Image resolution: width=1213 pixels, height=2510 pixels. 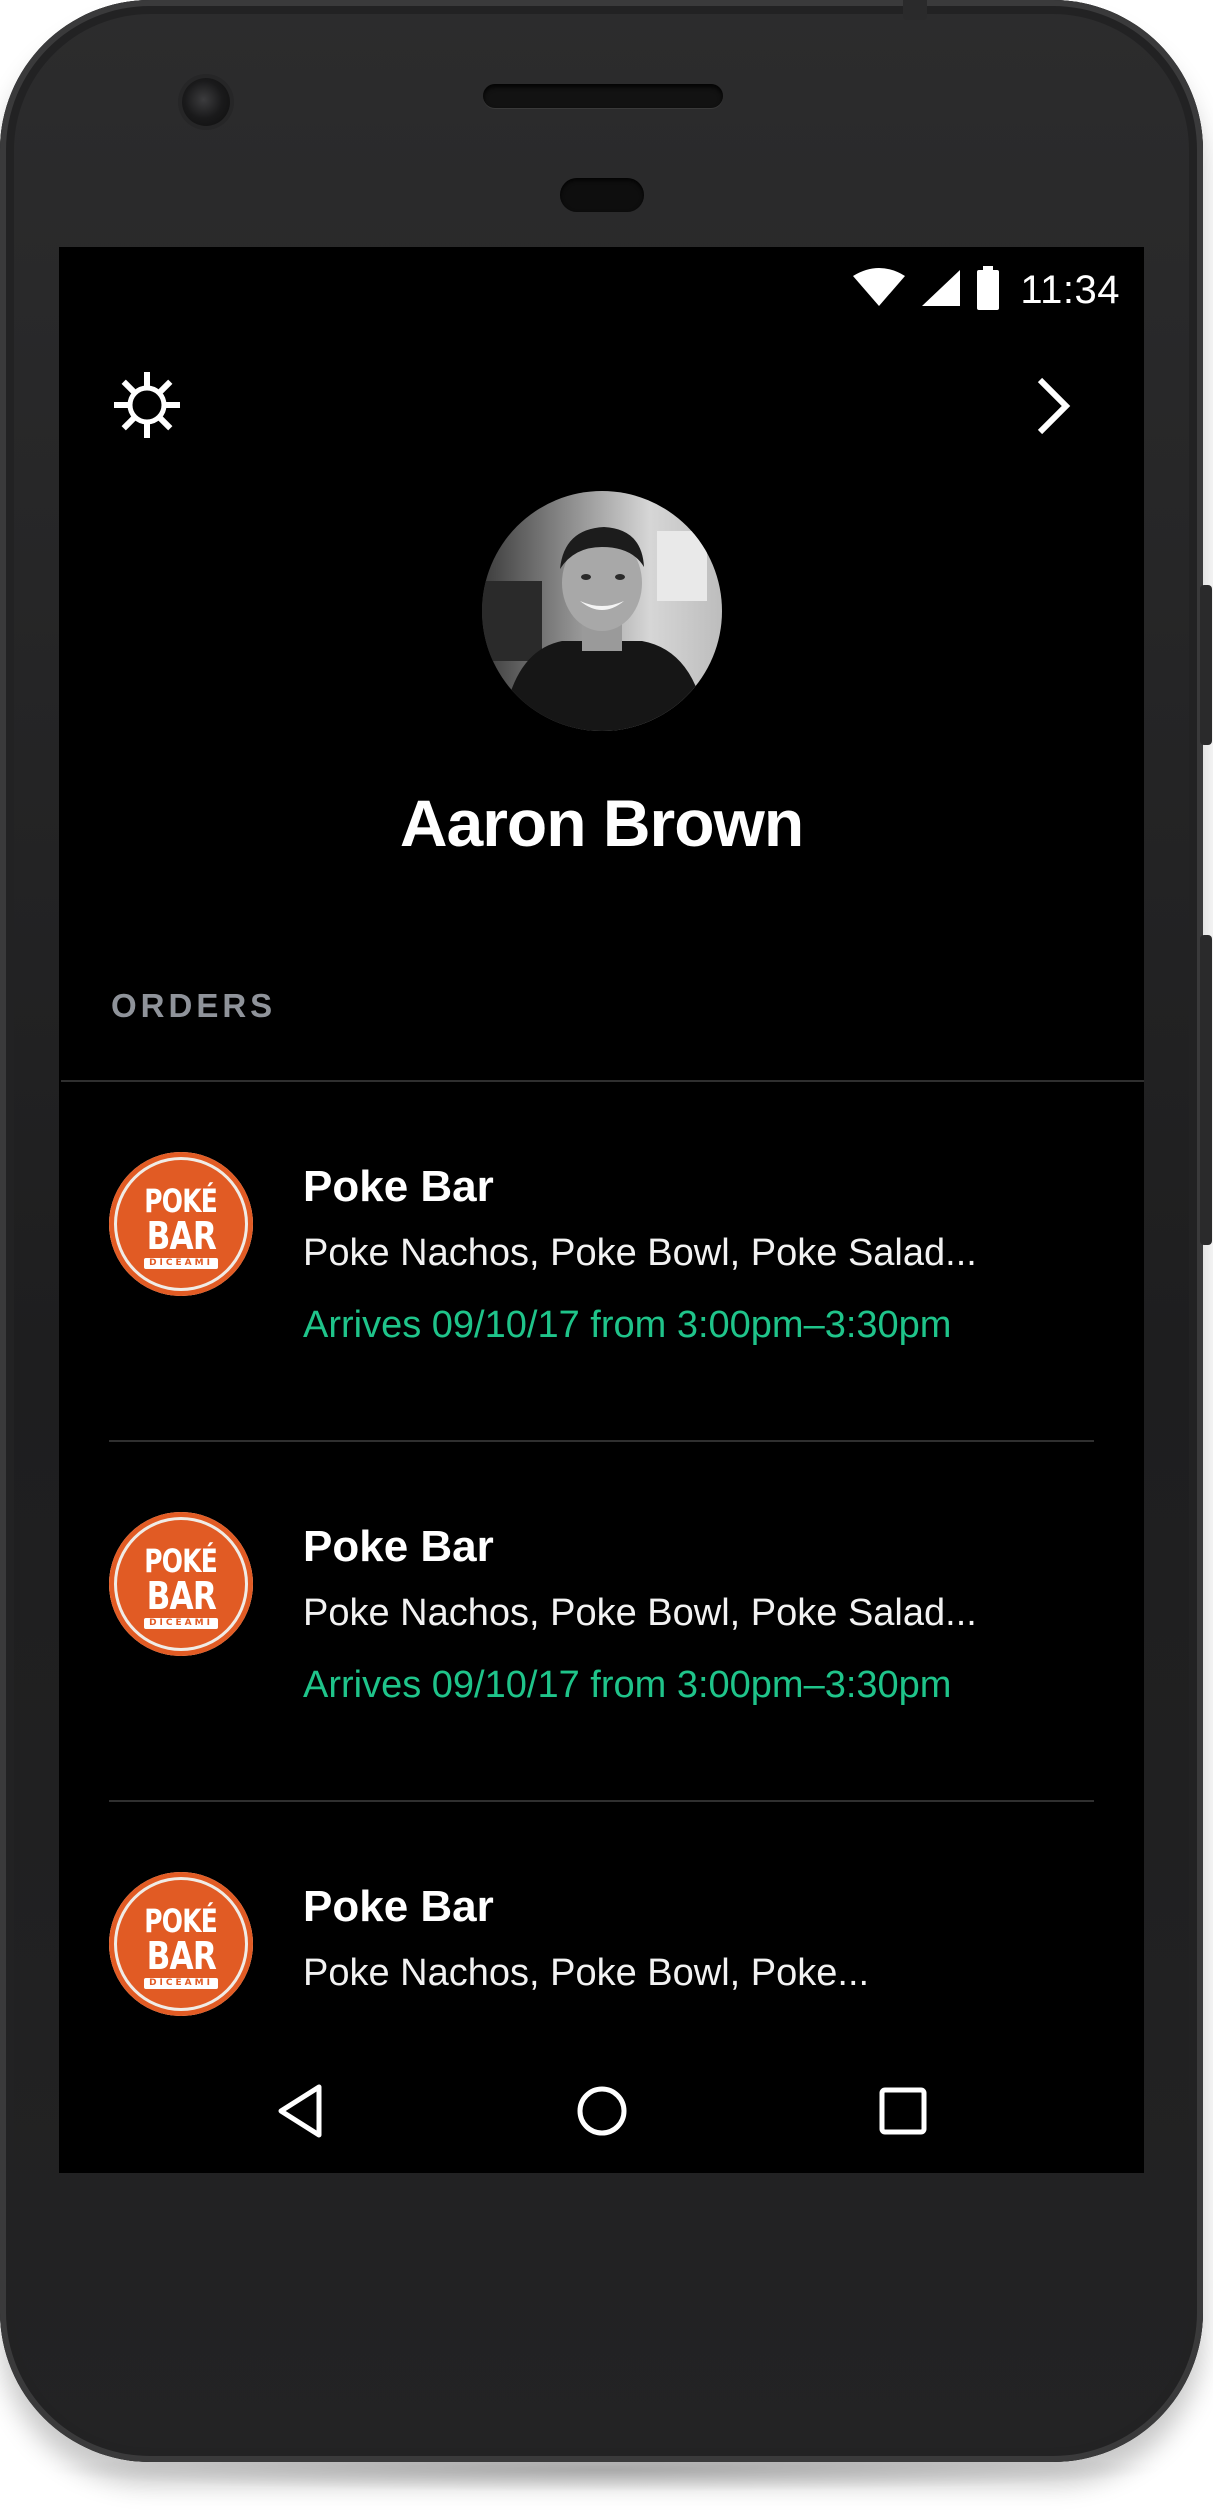 What do you see at coordinates (602, 195) in the screenshot?
I see `proximity-sensor` at bounding box center [602, 195].